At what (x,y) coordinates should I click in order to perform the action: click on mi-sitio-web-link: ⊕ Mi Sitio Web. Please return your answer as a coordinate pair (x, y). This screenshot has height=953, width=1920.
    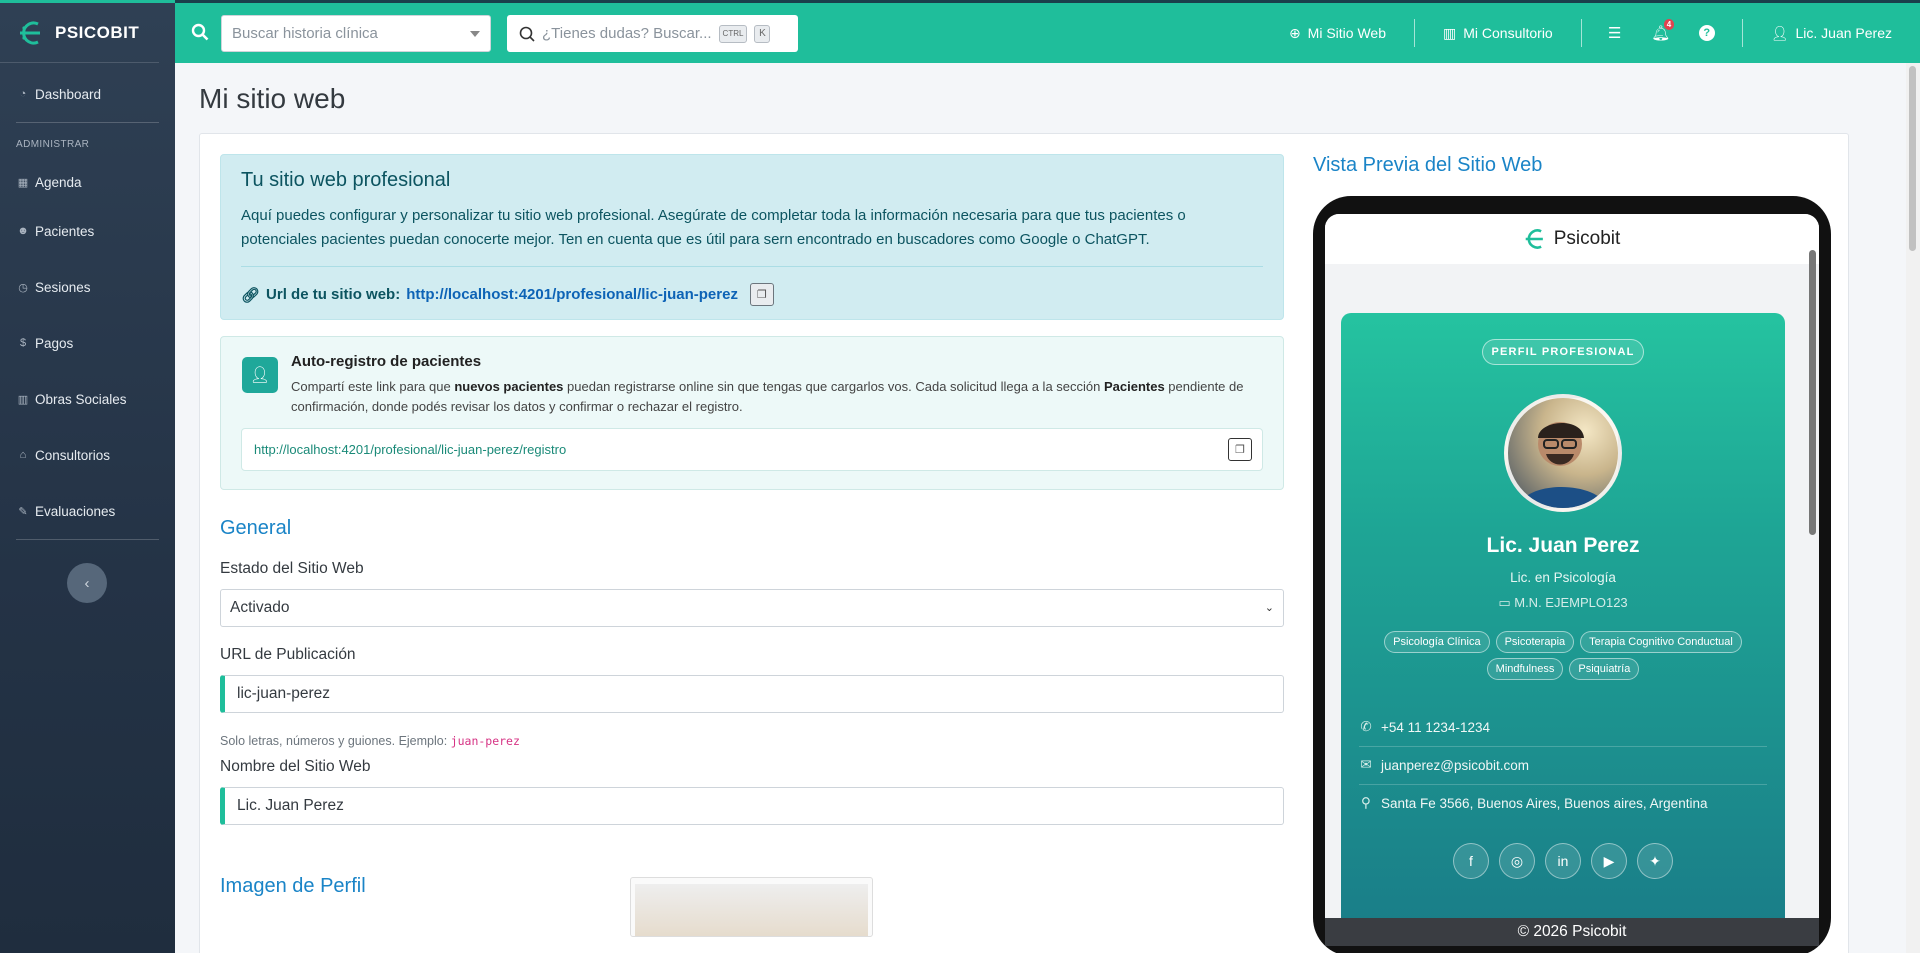
    Looking at the image, I should click on (1337, 33).